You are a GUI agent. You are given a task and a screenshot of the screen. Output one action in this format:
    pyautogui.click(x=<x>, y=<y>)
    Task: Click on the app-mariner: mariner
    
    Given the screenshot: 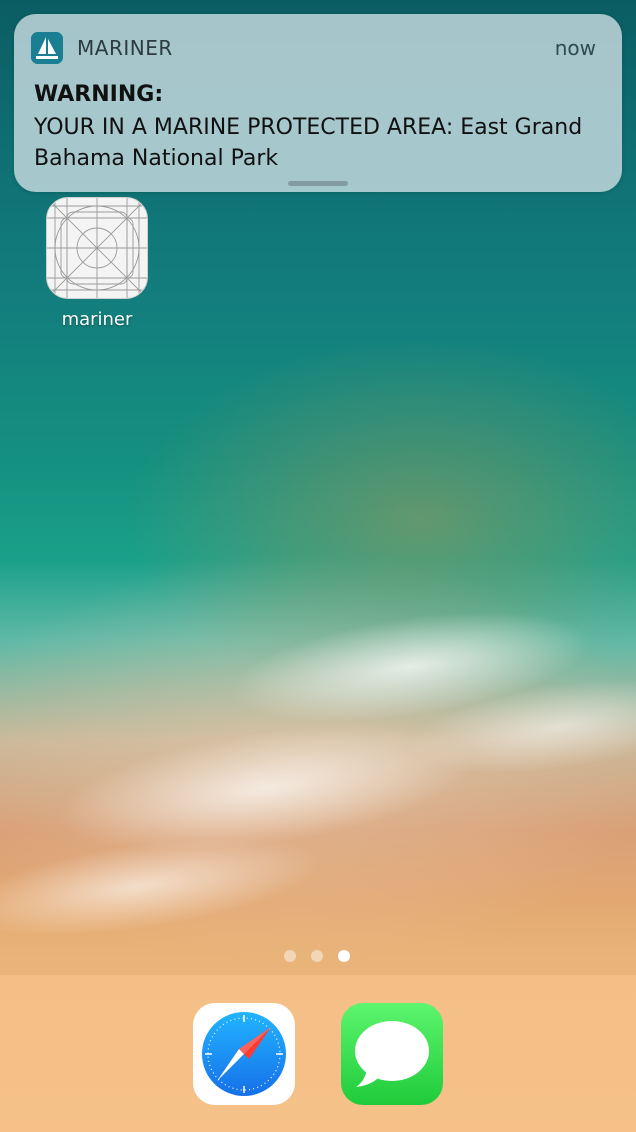 What is the action you would take?
    pyautogui.click(x=97, y=263)
    